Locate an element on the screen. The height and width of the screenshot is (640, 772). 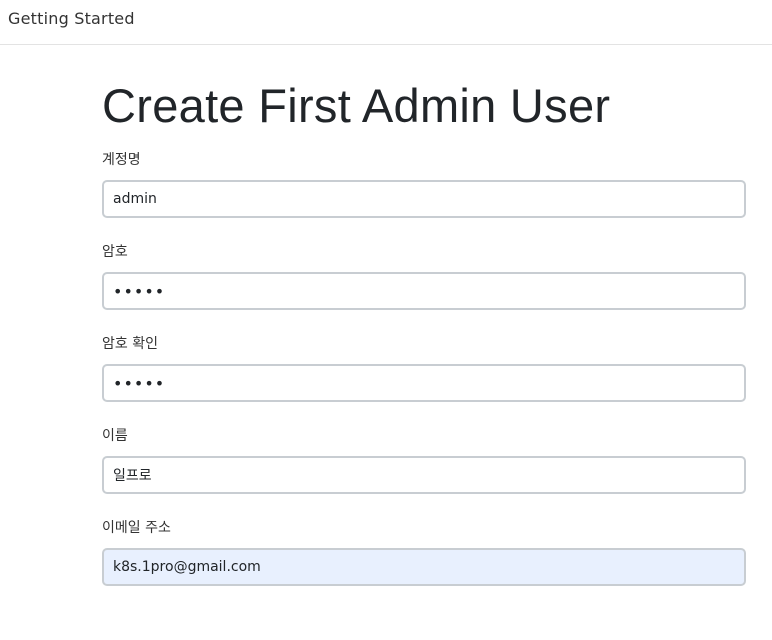
page-title: Create First Admin User is located at coordinates (356, 105).